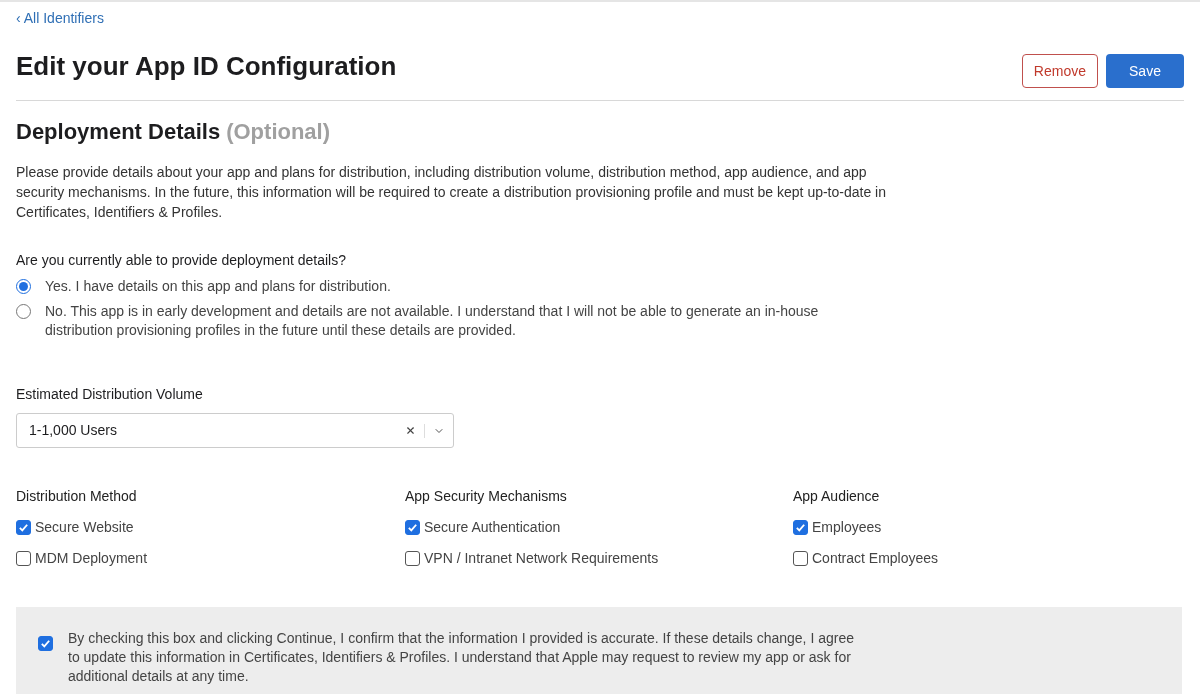 This screenshot has height=694, width=1200. I want to click on group-title: App Audience, so click(837, 496).